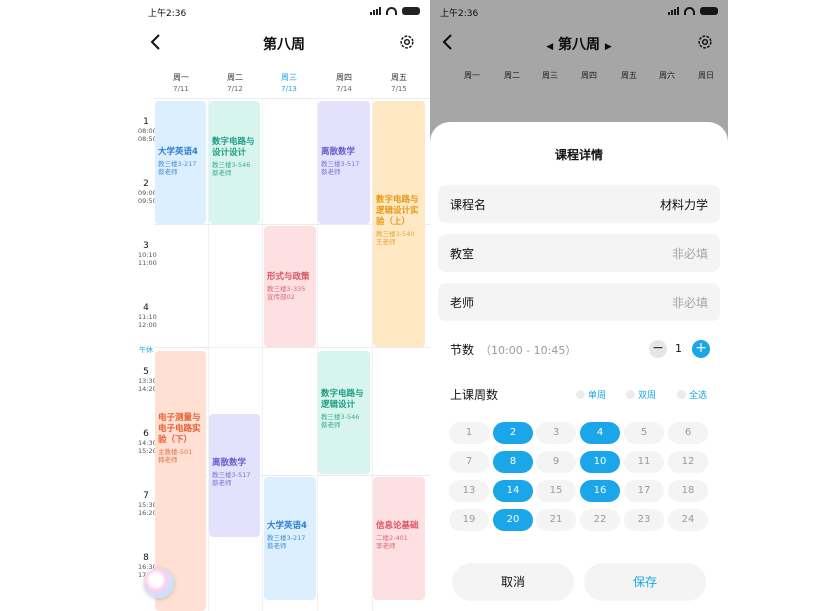  What do you see at coordinates (338, 152) in the screenshot?
I see `course-name: 离散数学` at bounding box center [338, 152].